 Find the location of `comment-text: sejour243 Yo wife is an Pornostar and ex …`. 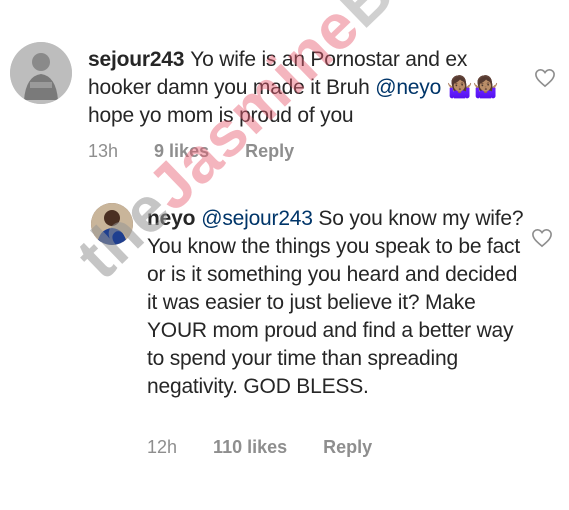

comment-text: sejour243 Yo wife is an Pornostar and ex … is located at coordinates (308, 88).